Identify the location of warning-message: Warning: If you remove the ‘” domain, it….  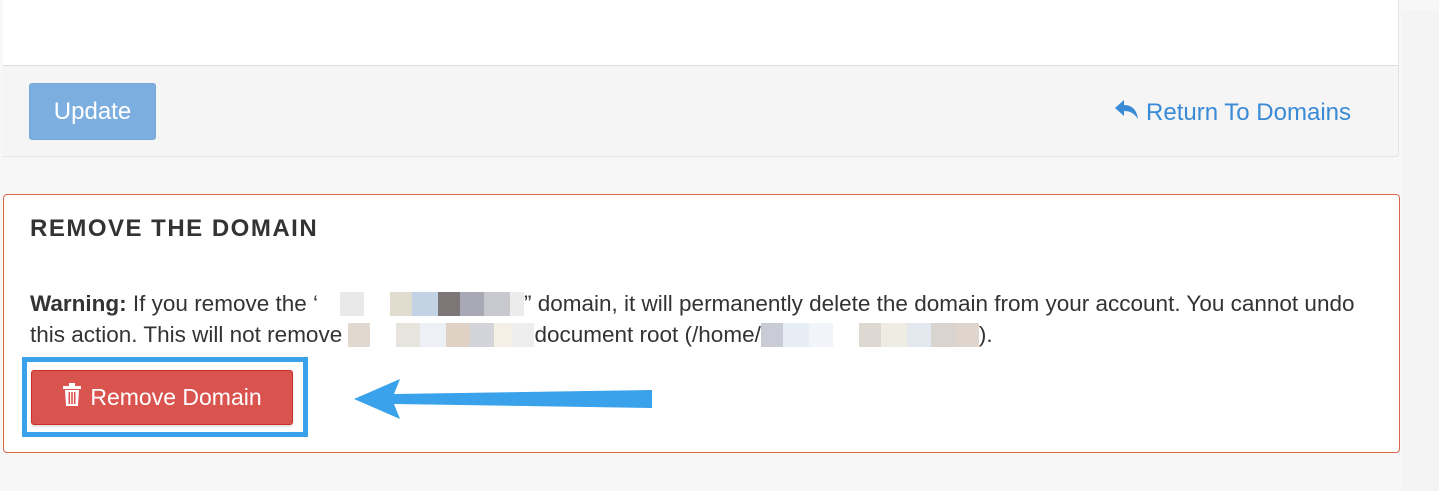
(702, 319).